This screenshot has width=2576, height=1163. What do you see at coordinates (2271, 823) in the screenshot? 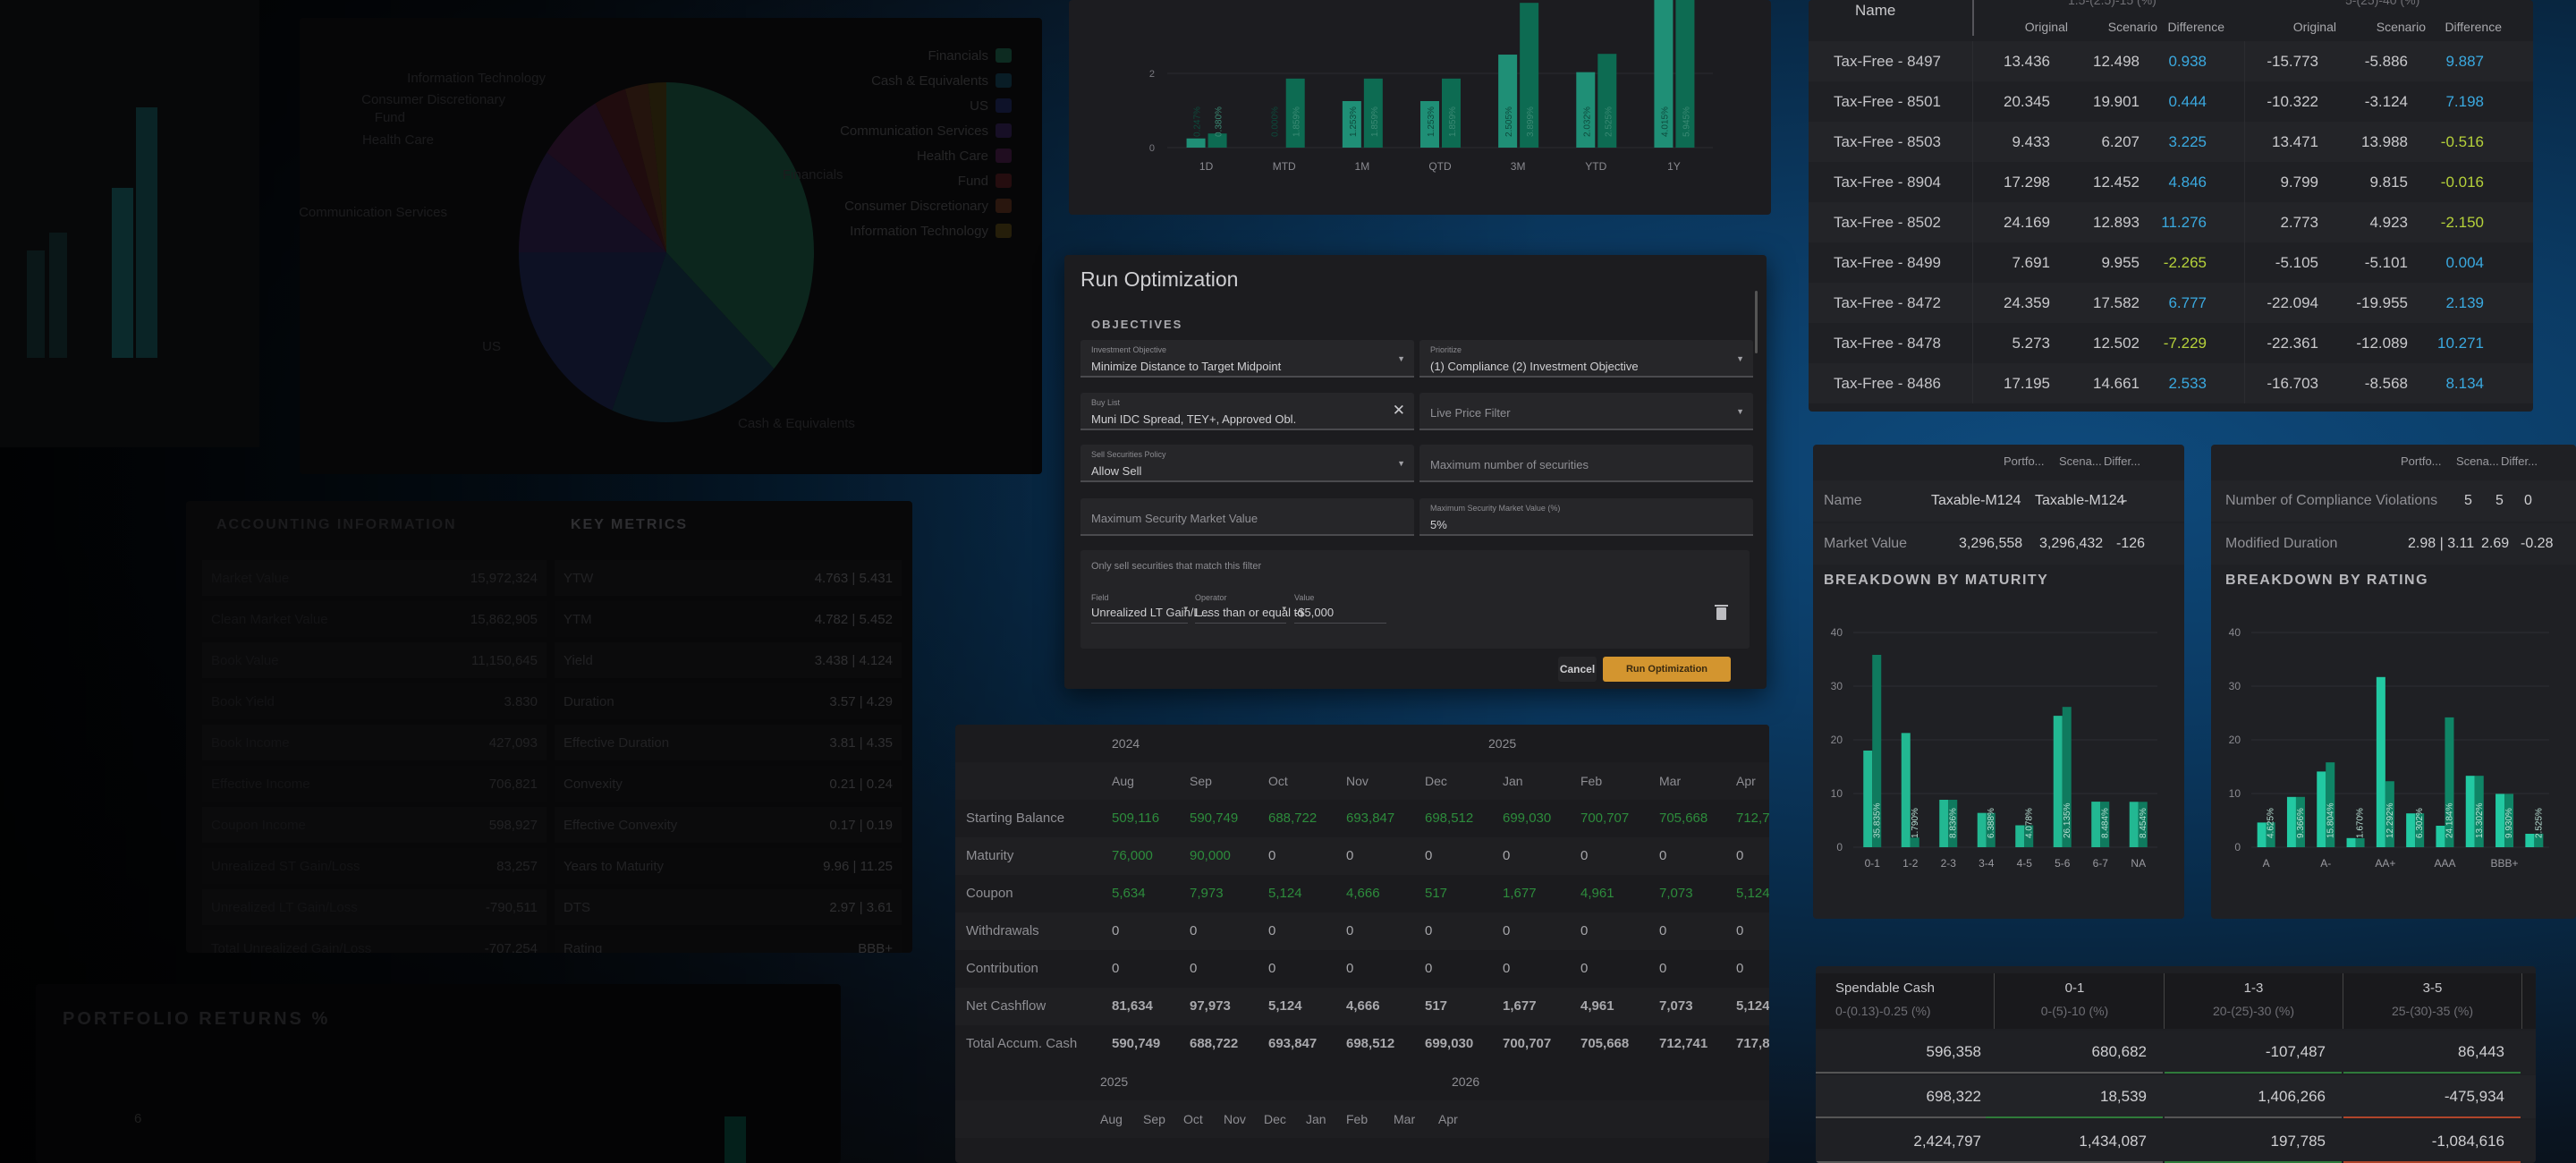
I see `data-label: 4.625%` at bounding box center [2271, 823].